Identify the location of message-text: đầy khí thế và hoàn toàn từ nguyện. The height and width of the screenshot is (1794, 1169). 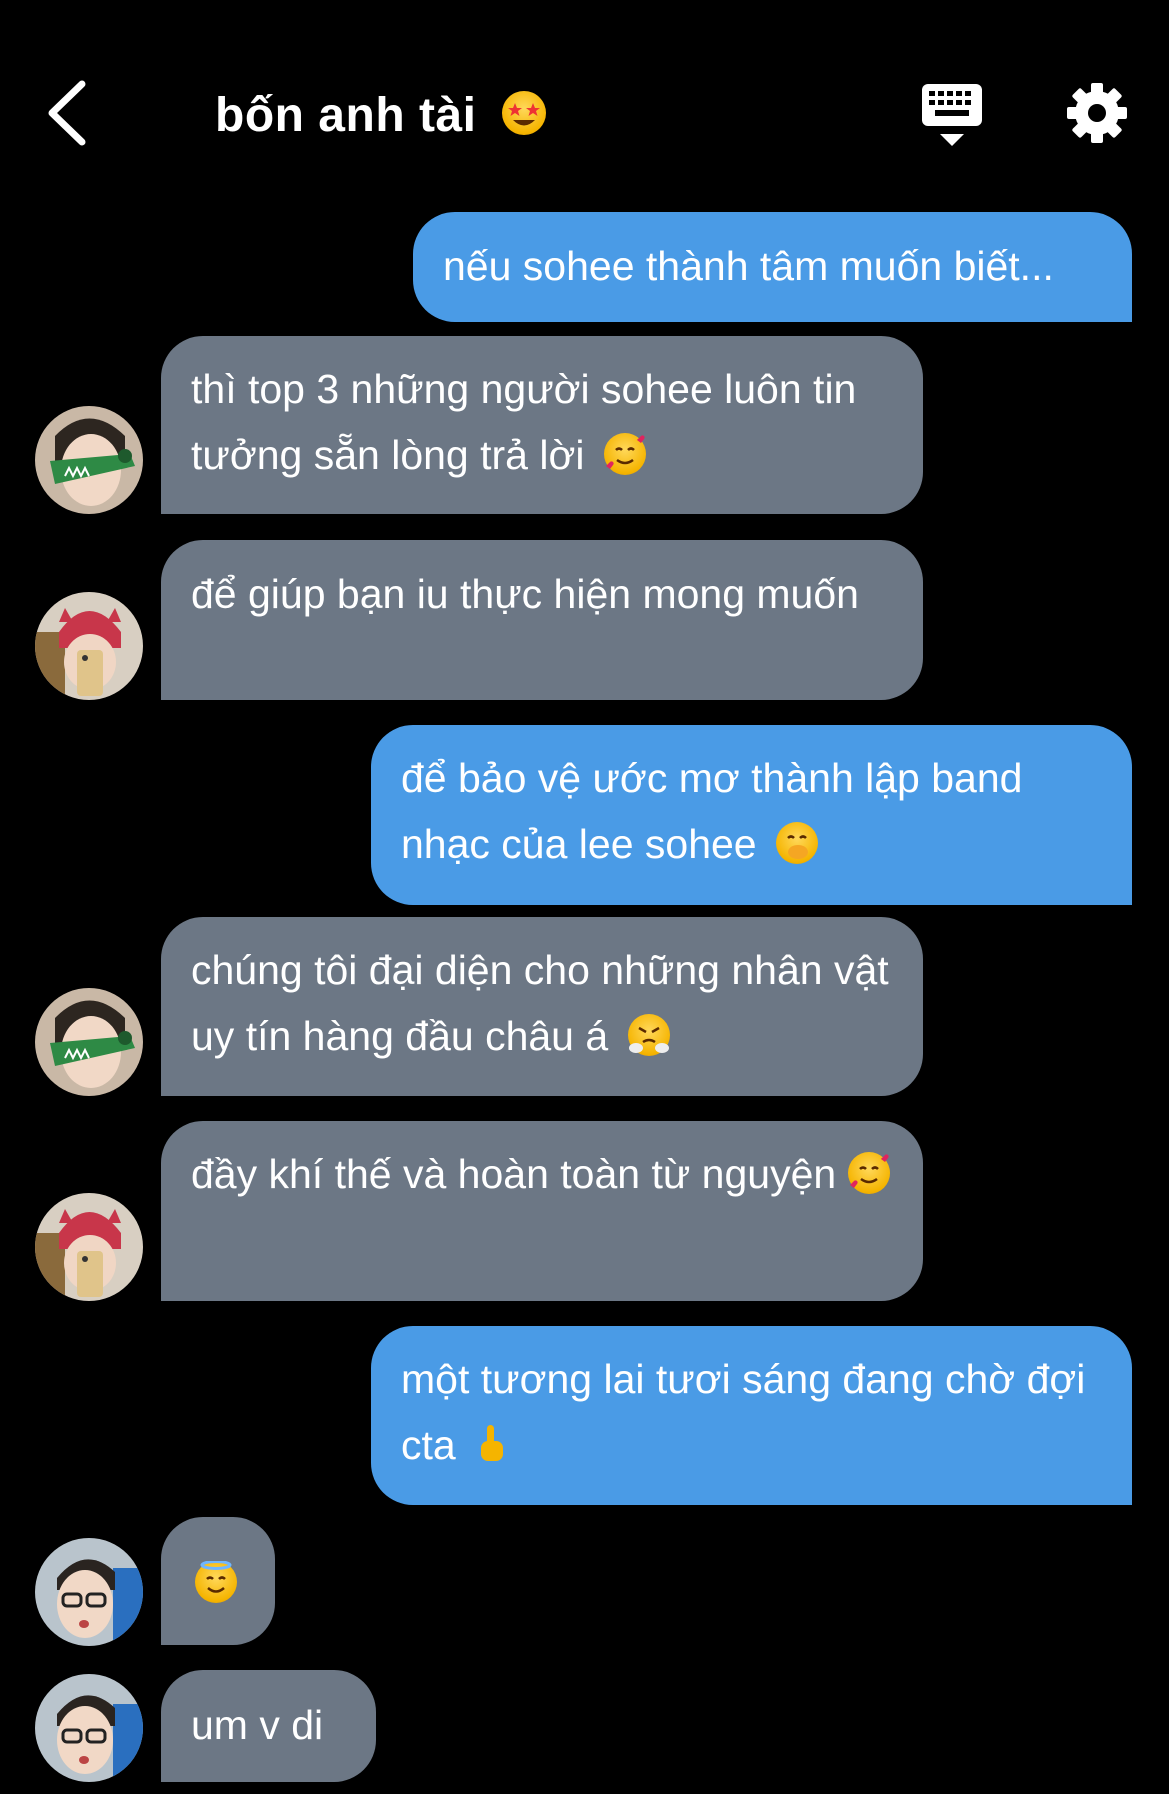
(514, 1174).